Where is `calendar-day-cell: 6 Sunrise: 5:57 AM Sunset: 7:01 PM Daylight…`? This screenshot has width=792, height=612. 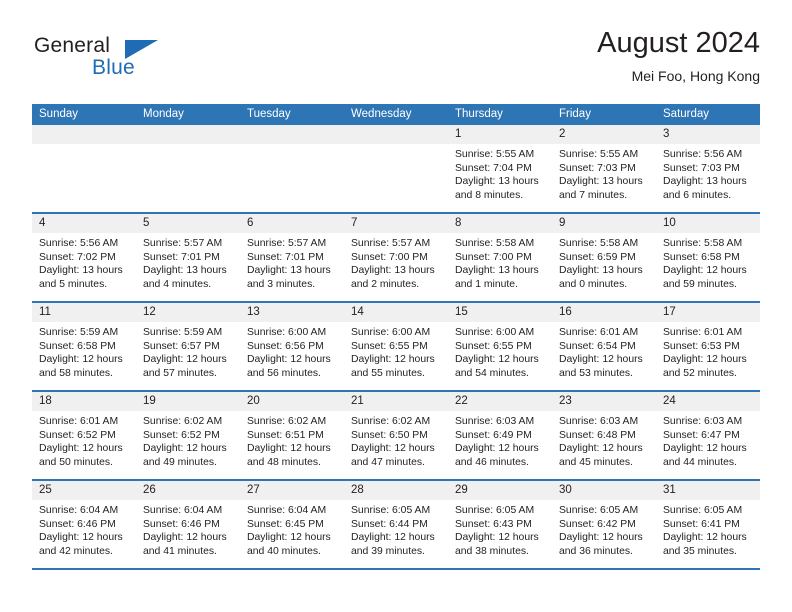
calendar-day-cell: 6 Sunrise: 5:57 AM Sunset: 7:01 PM Daylight… is located at coordinates (292, 257).